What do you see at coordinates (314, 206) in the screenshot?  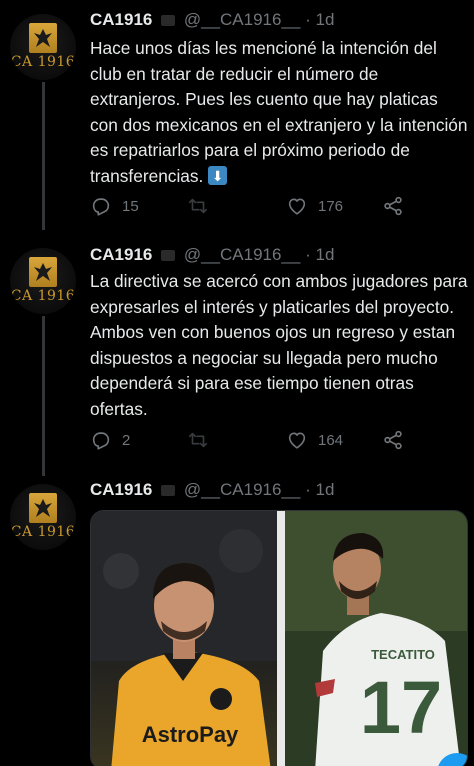 I see `like-button: 176` at bounding box center [314, 206].